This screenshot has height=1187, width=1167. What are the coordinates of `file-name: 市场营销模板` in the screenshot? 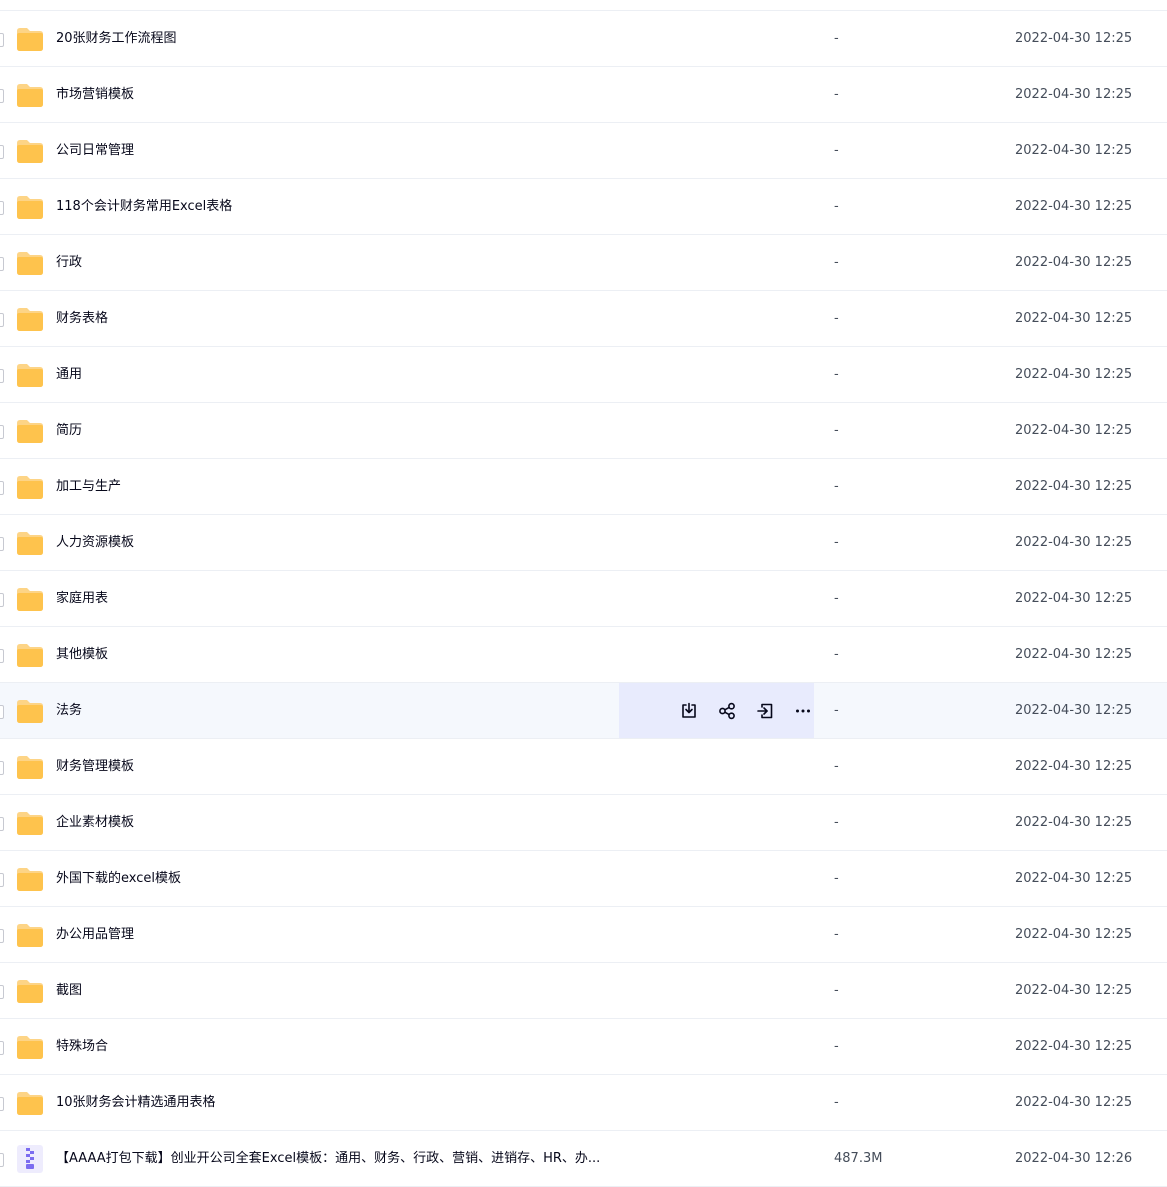 It's located at (95, 95).